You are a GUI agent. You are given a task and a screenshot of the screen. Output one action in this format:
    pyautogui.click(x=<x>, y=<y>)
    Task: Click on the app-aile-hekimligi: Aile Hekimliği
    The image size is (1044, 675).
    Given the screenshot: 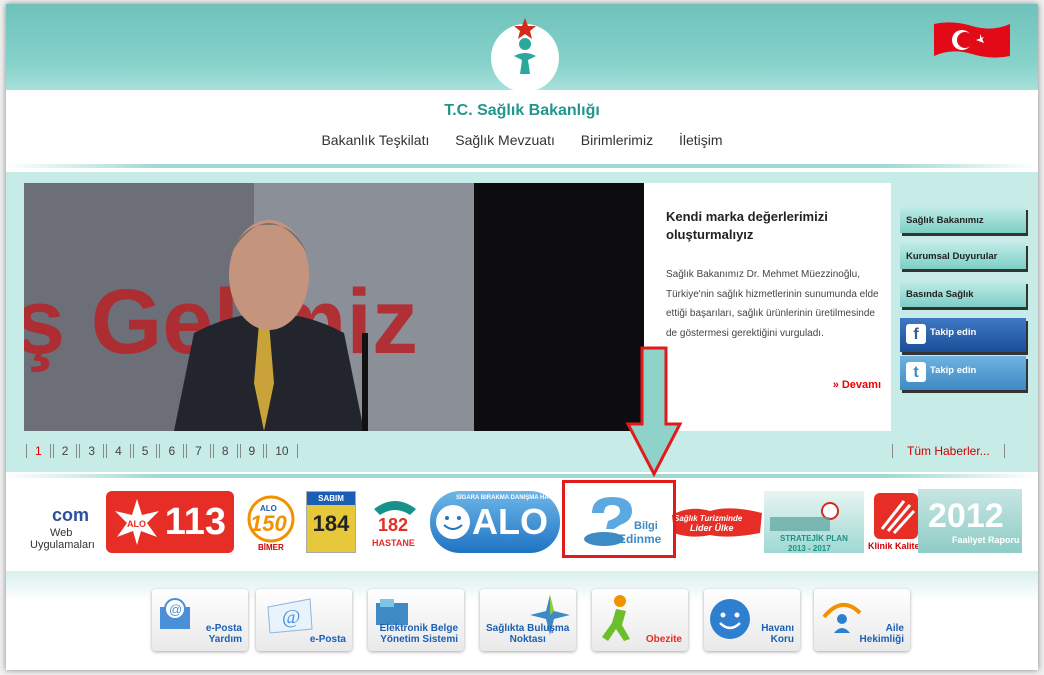 What is the action you would take?
    pyautogui.click(x=862, y=620)
    